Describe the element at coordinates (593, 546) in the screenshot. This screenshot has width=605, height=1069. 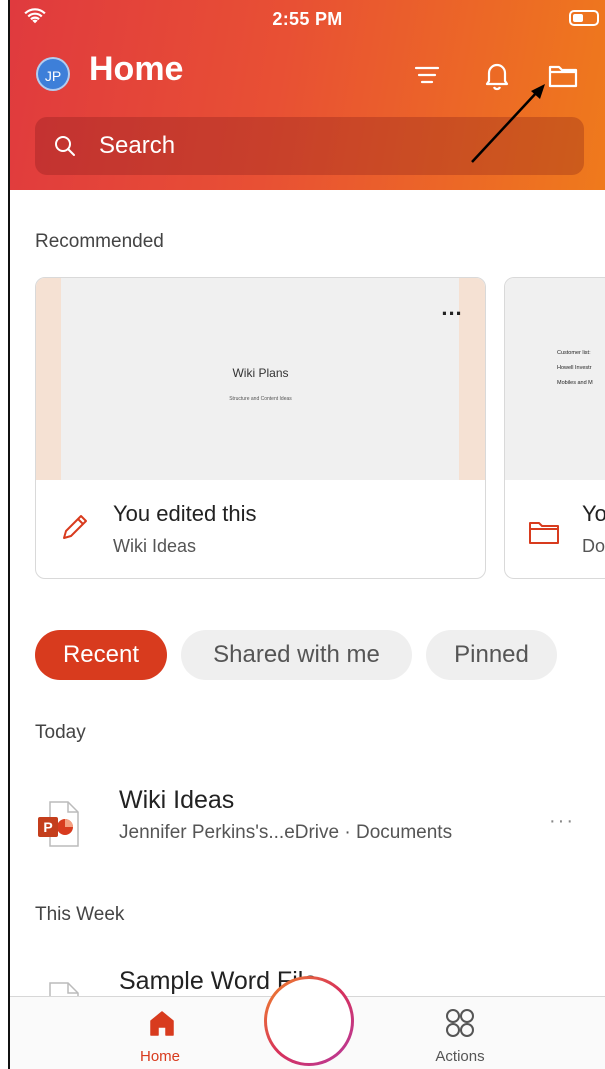
I see `card-file-name: Do` at that location.